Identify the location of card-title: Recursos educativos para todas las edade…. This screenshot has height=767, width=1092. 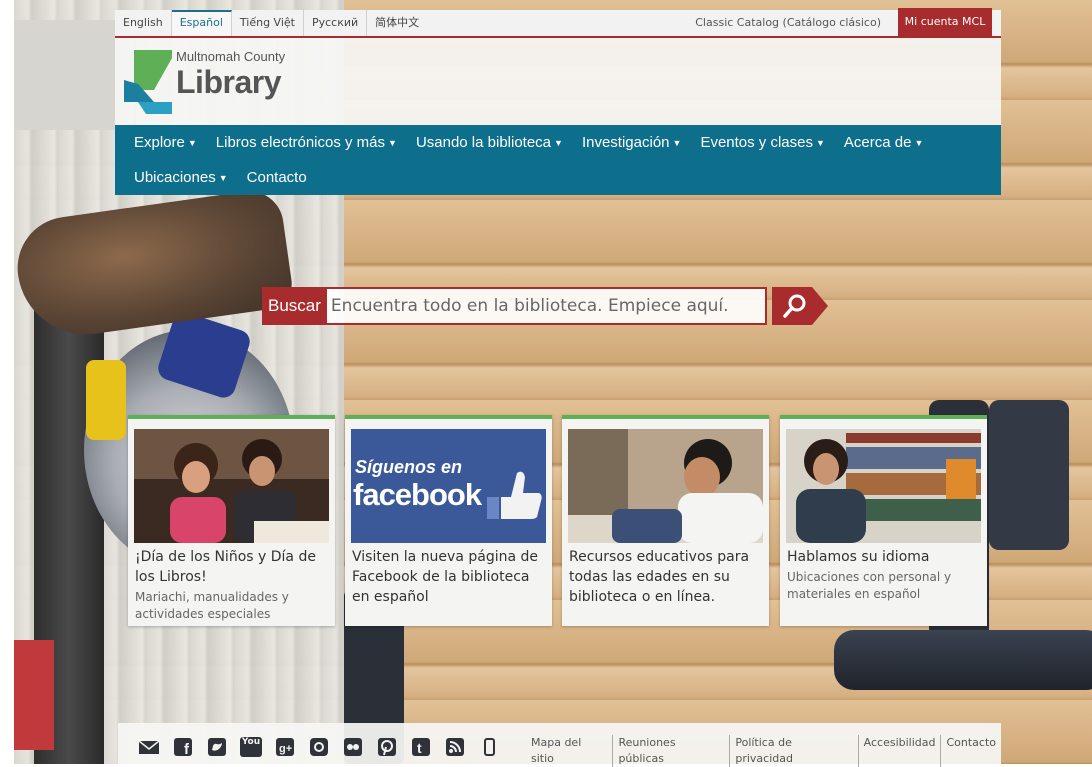
(666, 577).